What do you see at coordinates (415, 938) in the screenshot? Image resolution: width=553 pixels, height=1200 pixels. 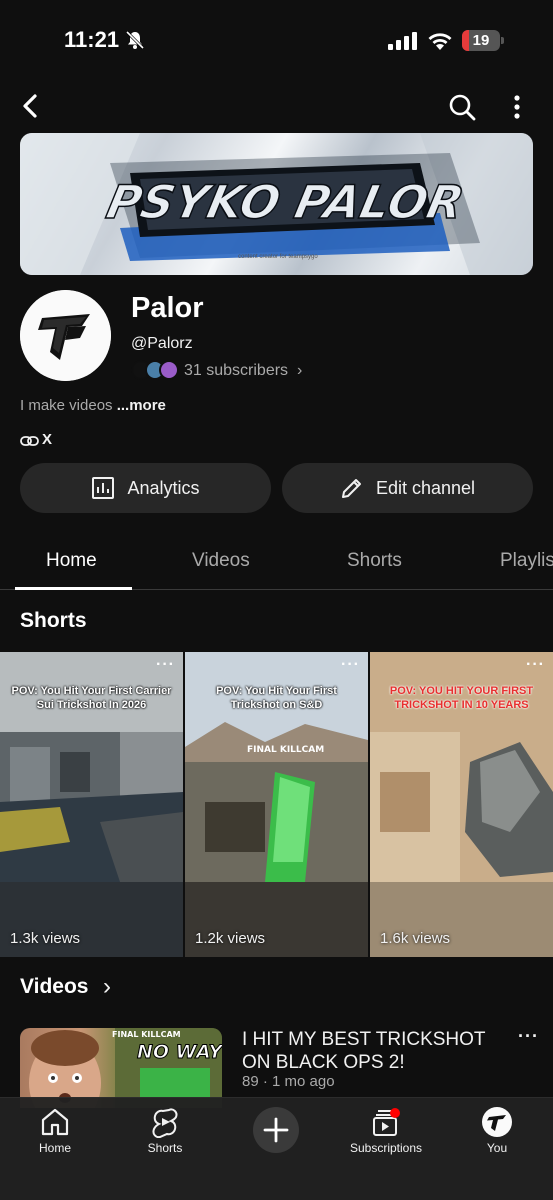 I see `short-views: 1.6k views` at bounding box center [415, 938].